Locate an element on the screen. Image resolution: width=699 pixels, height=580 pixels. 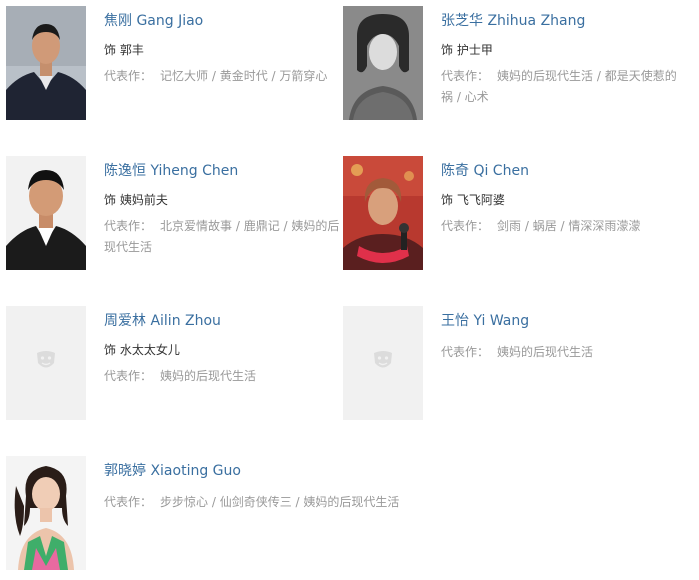
cast-works: 代表作： 记忆大师 / 黄金时代 / 万箭穿心 is located at coordinates (224, 76).